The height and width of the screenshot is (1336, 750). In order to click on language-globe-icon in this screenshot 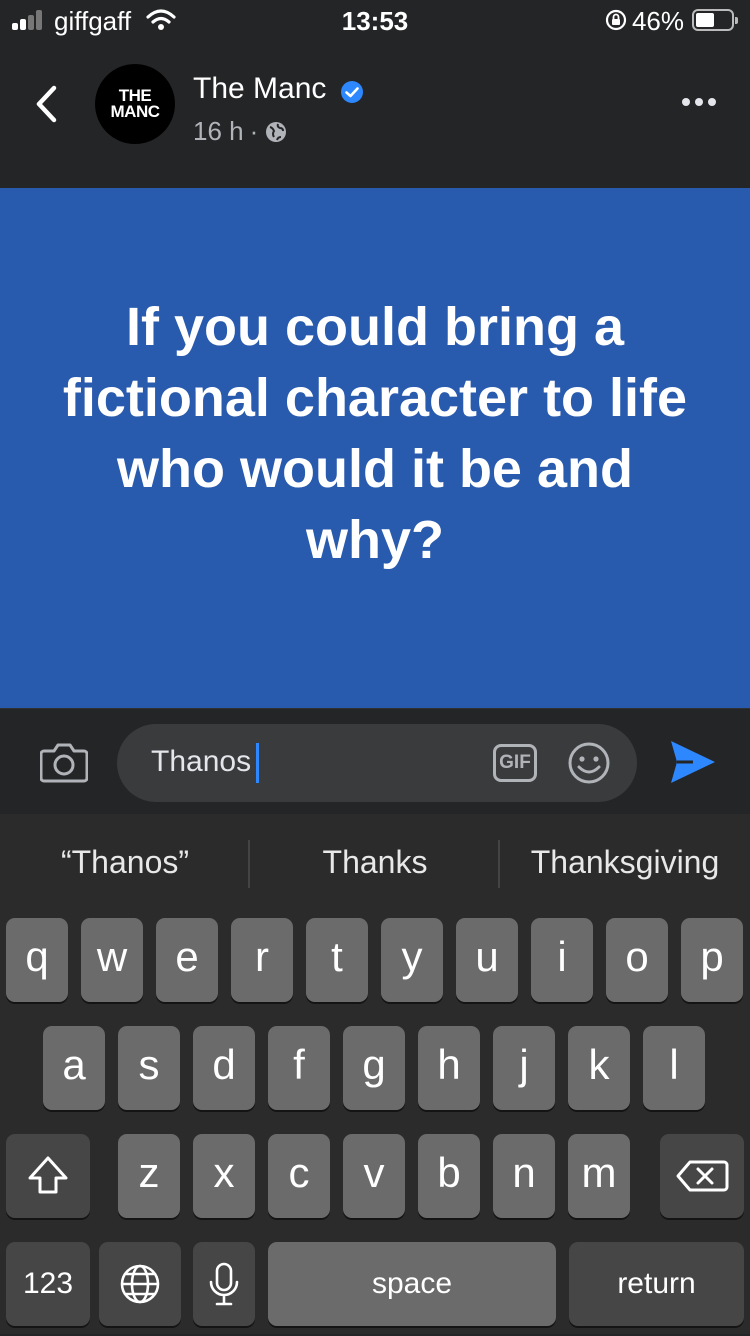, I will do `click(140, 1284)`.